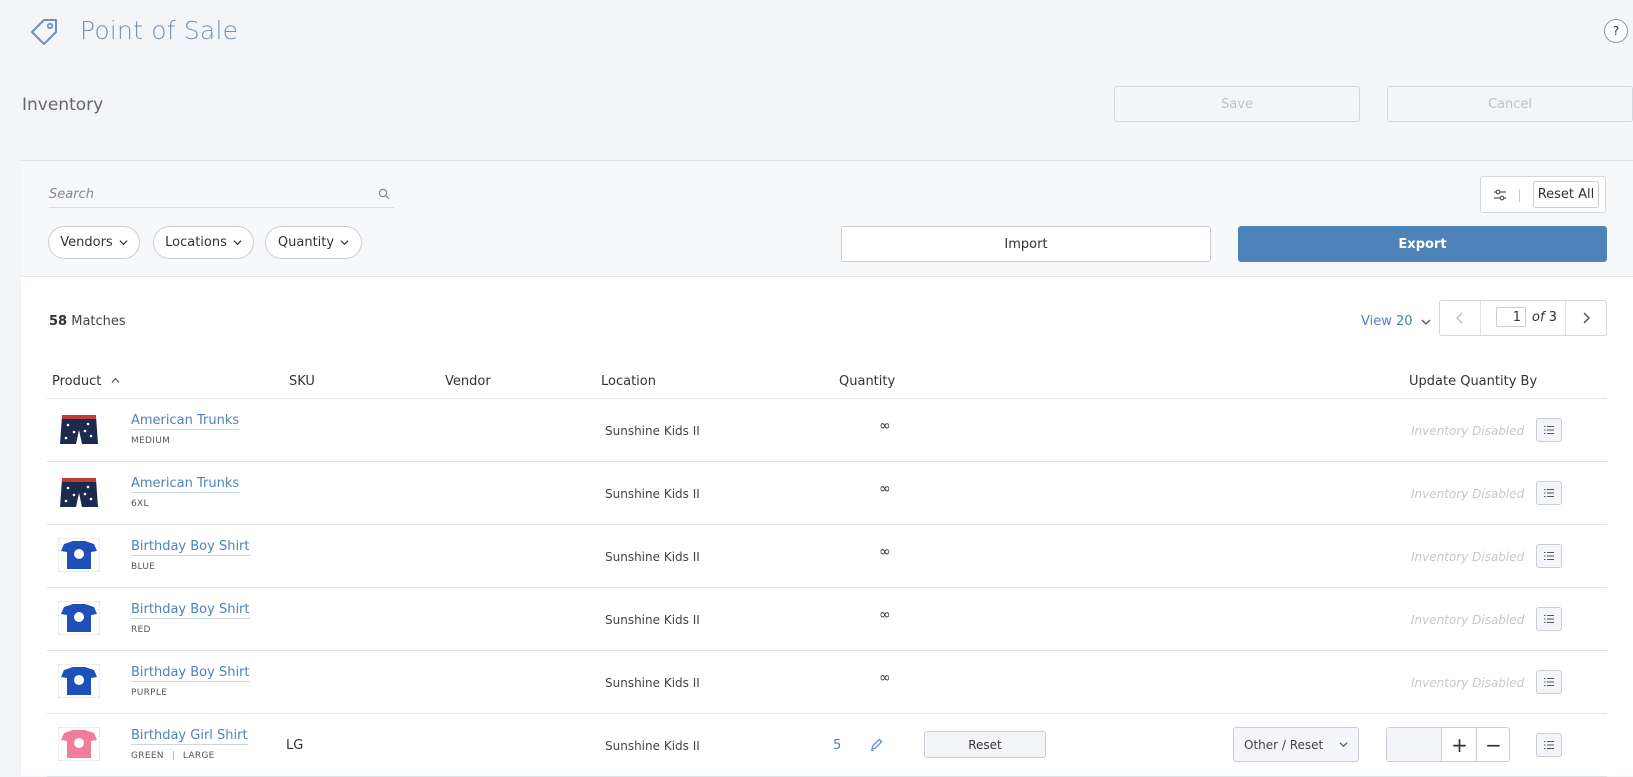  Describe the element at coordinates (141, 630) in the screenshot. I see `product-variant: RED` at that location.